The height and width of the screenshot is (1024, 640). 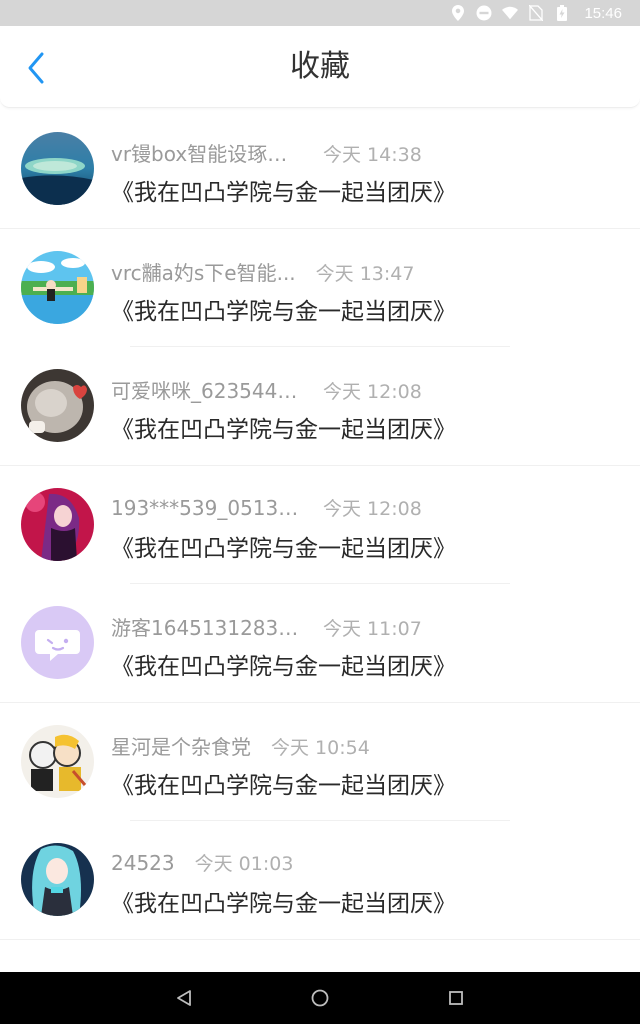 I want to click on nav-back-button, so click(x=184, y=998).